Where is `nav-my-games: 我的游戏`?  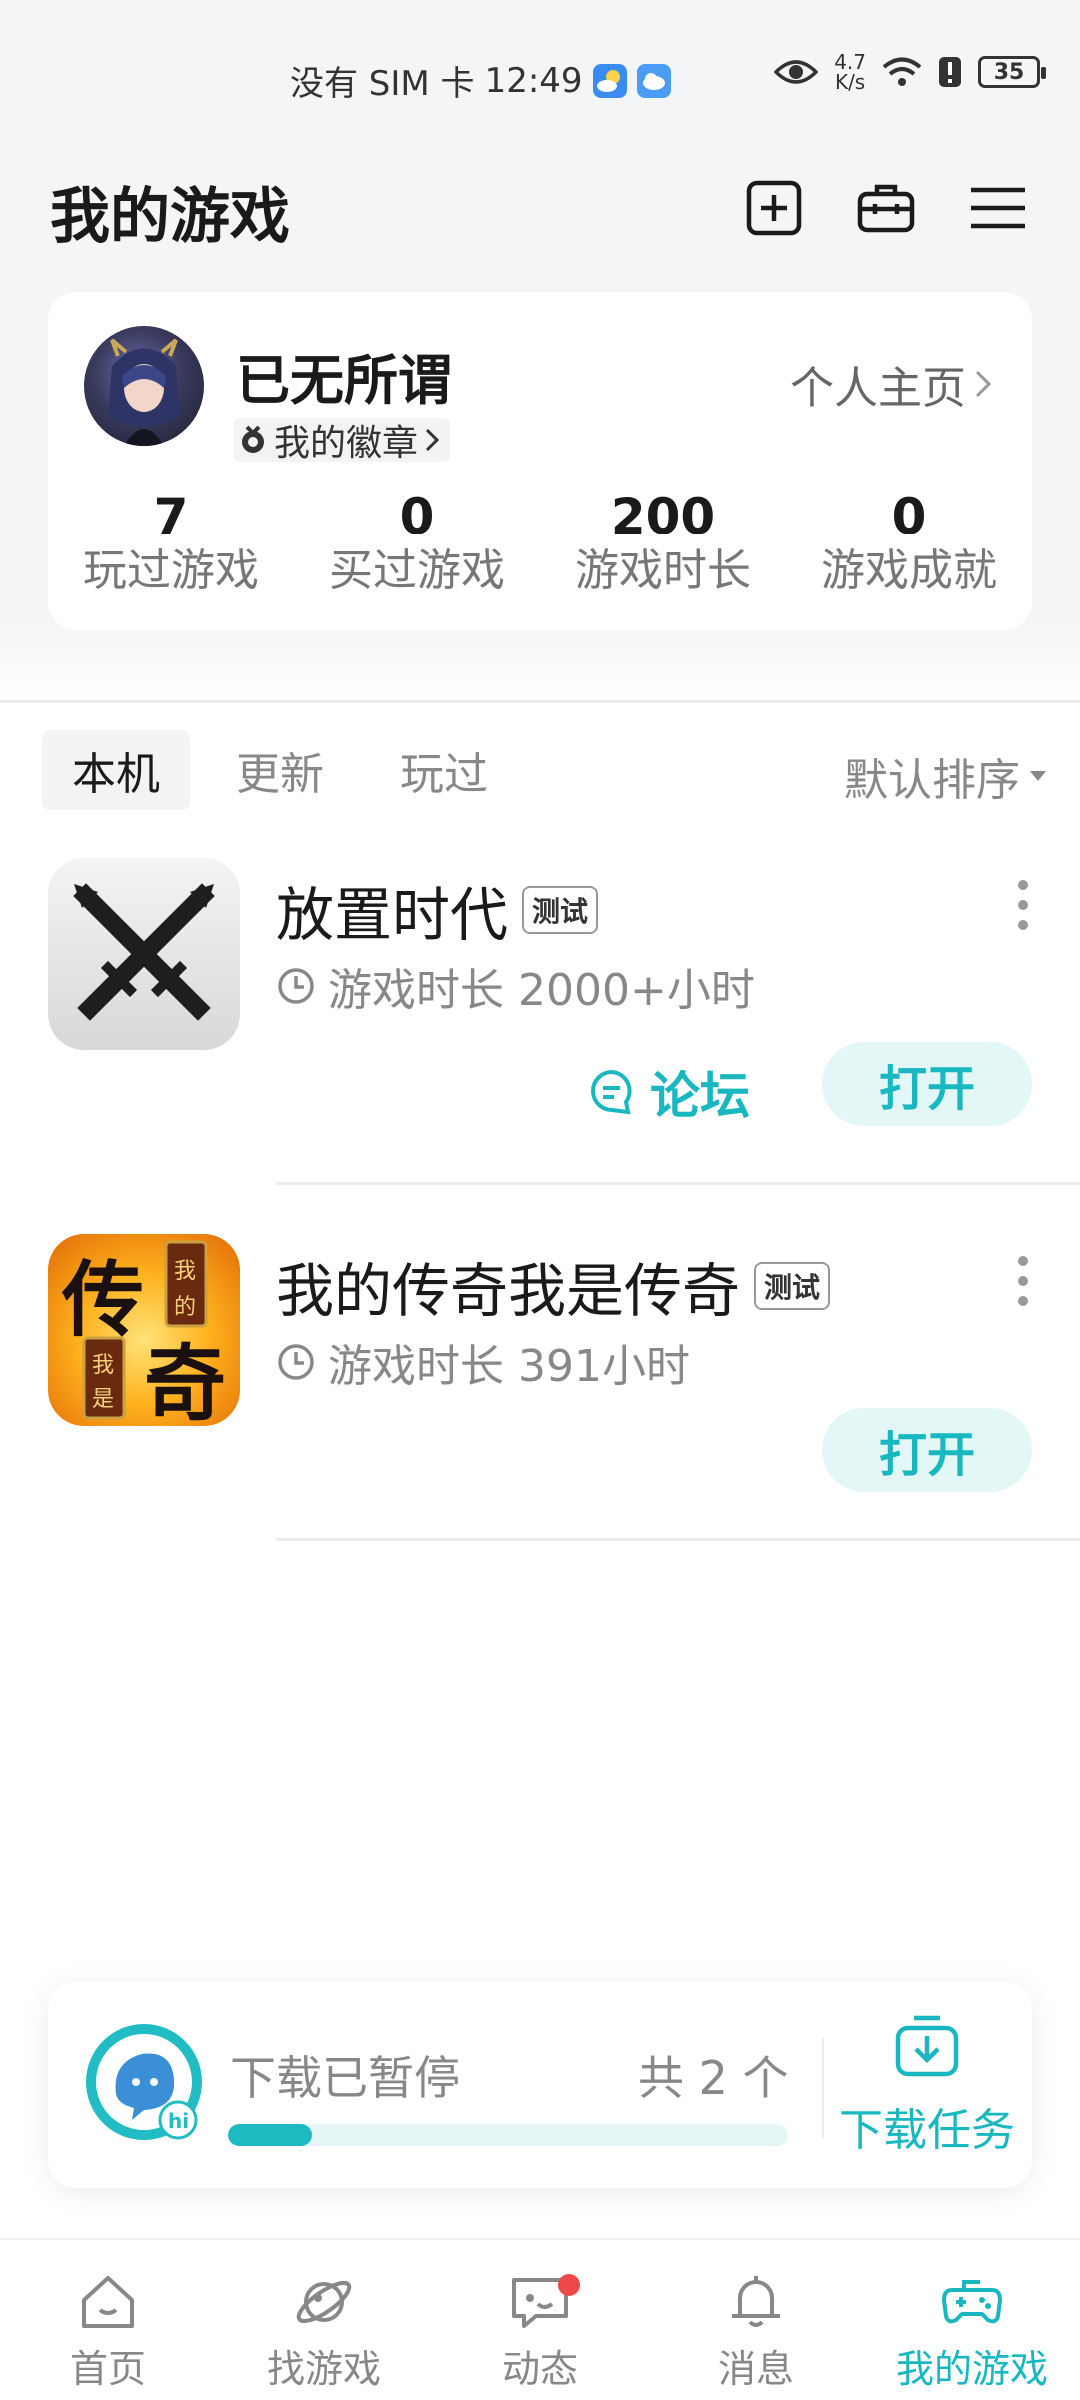
nav-my-games: 我的游戏 is located at coordinates (972, 2320).